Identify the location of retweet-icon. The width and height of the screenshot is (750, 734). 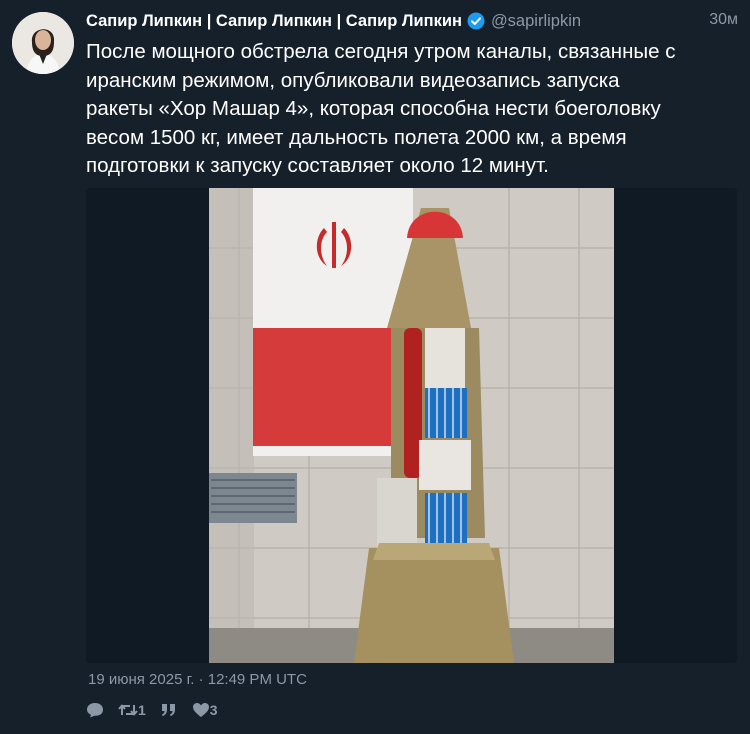
(128, 710).